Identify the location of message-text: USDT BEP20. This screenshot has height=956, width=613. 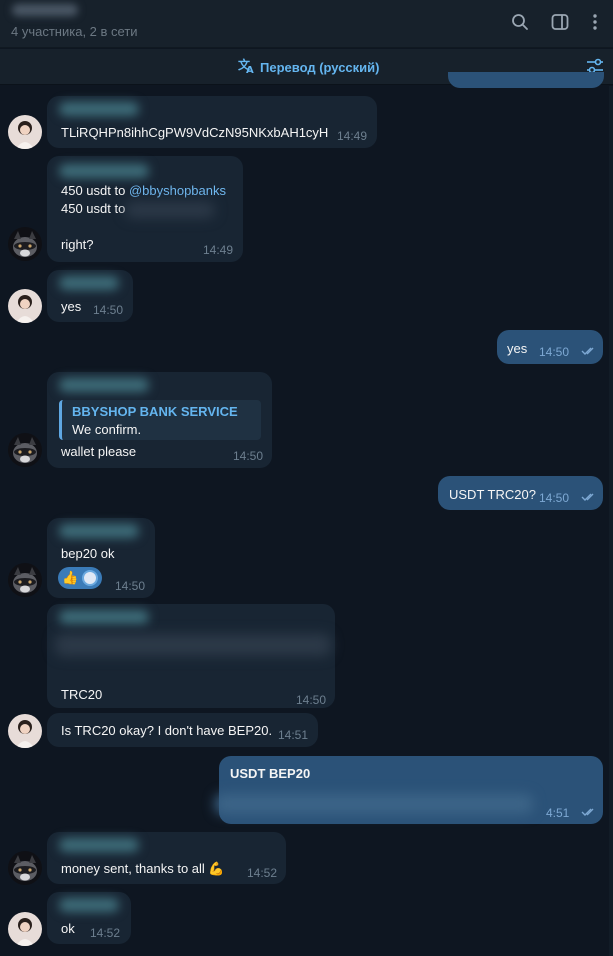
(270, 773).